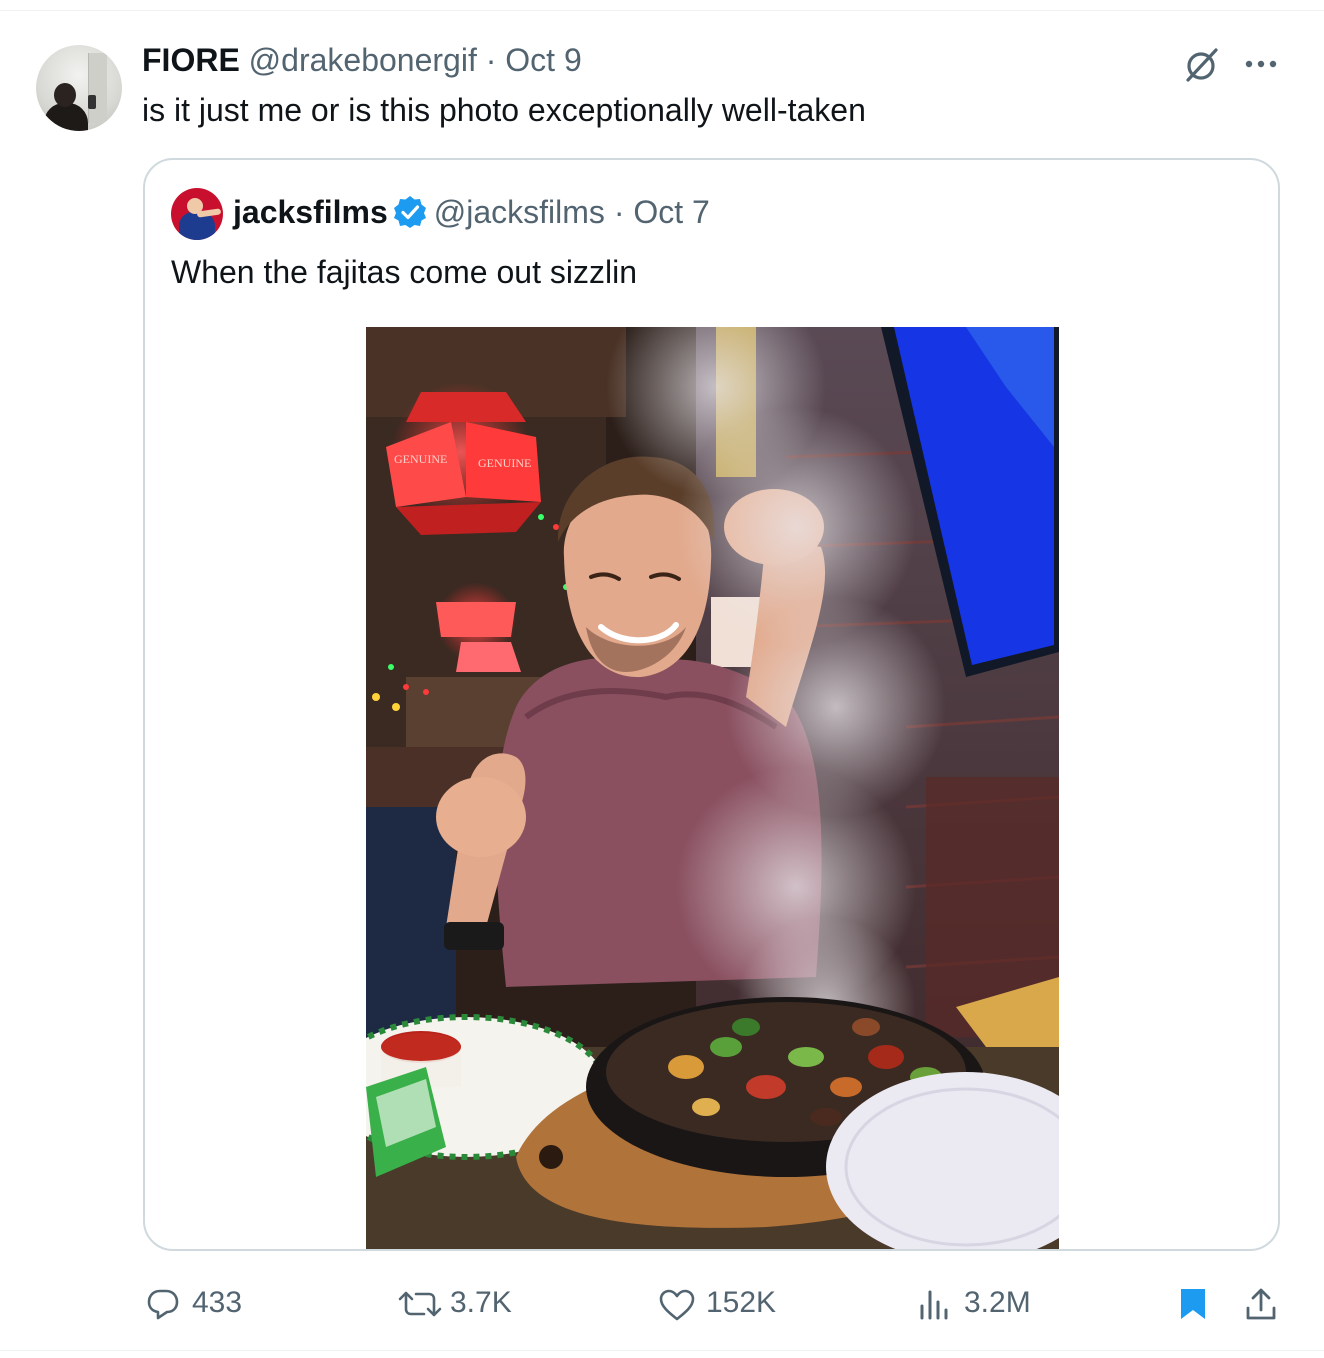  What do you see at coordinates (404, 272) in the screenshot?
I see `quoted-tweet-text: When the fajitas come out sizzlin` at bounding box center [404, 272].